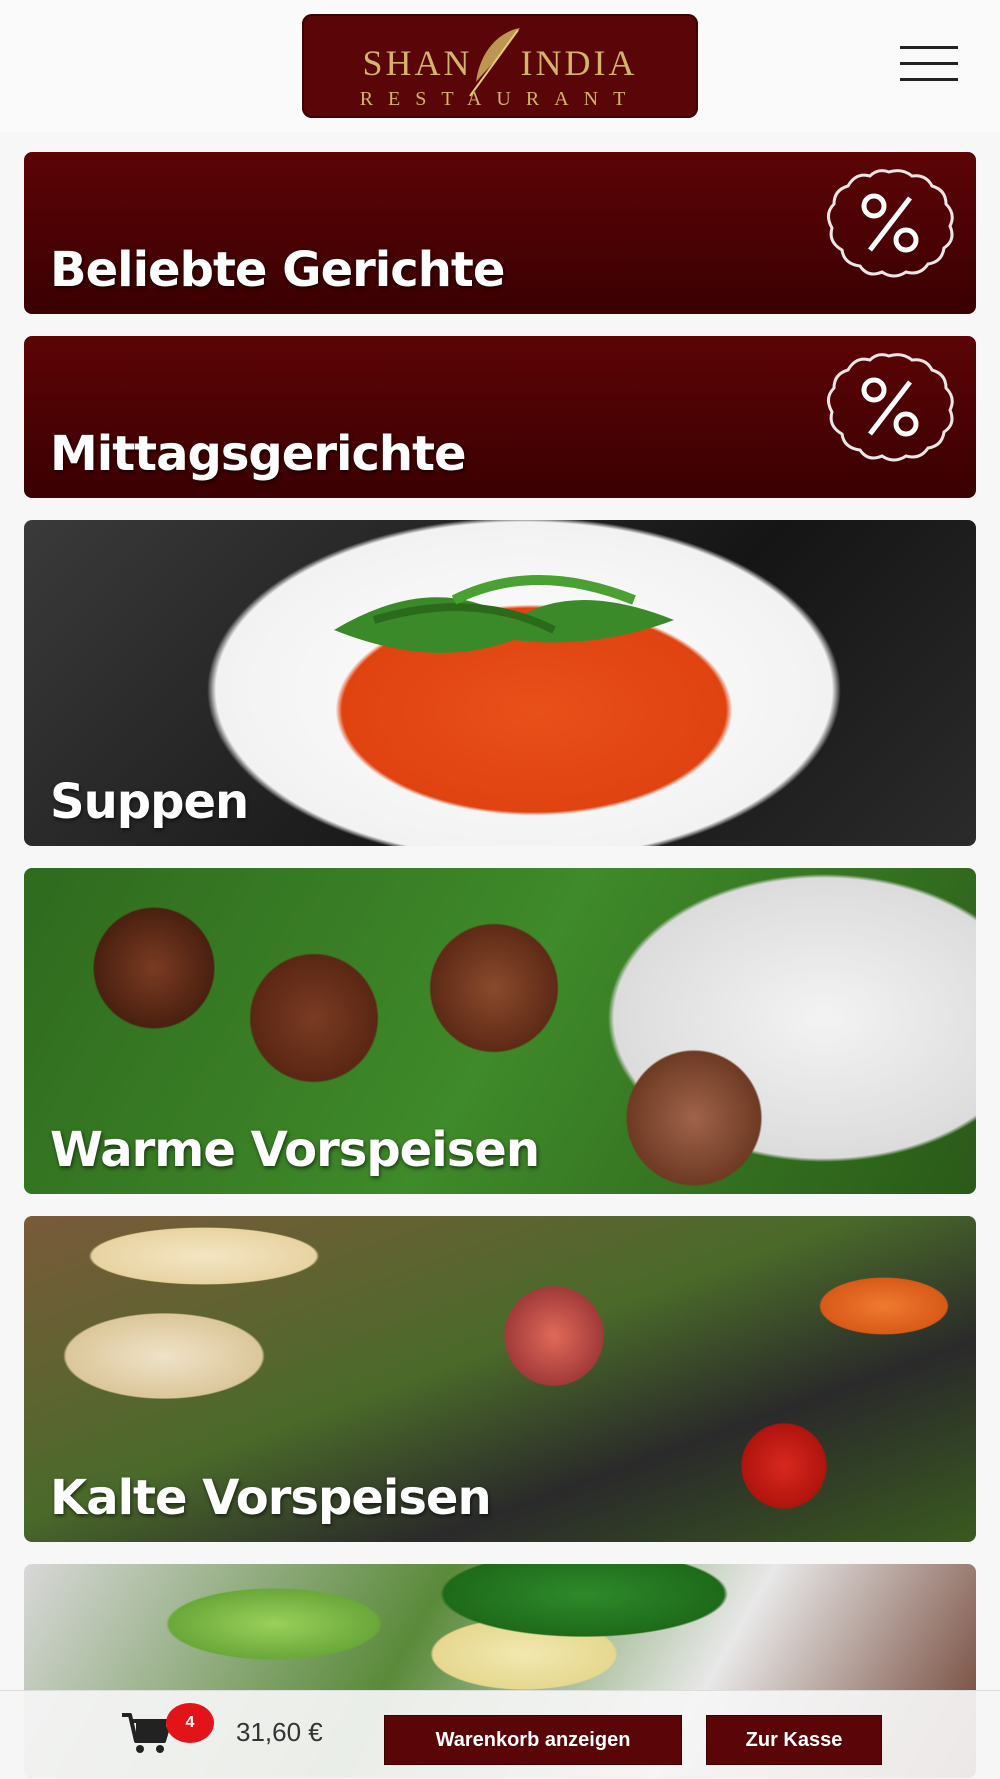 The height and width of the screenshot is (1779, 1000). I want to click on category-label: Beliebte Gerichte, so click(277, 270).